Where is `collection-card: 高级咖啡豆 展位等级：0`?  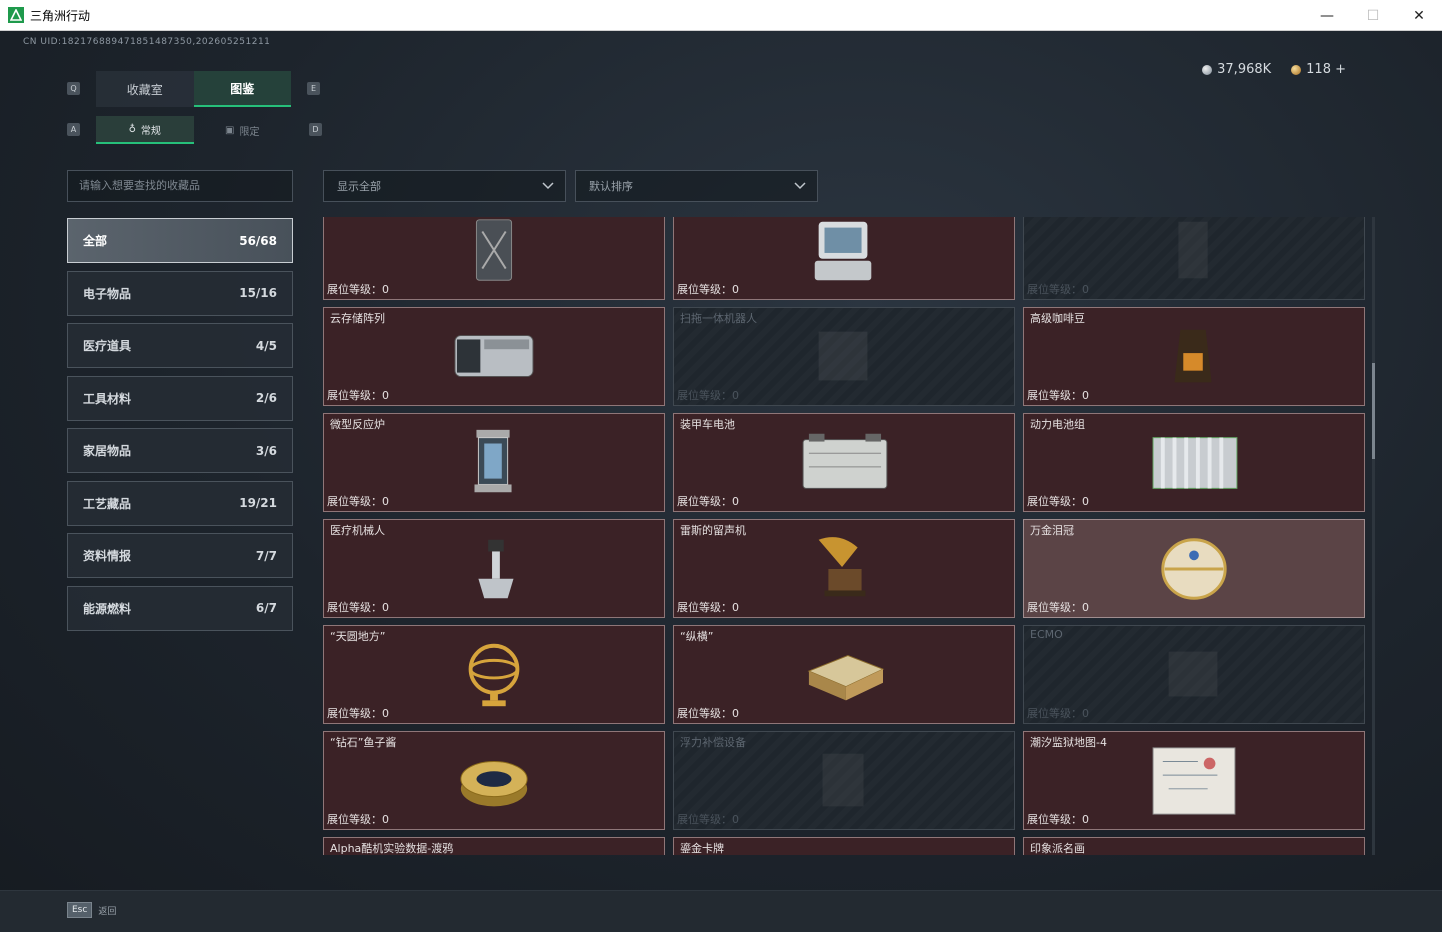 collection-card: 高级咖啡豆 展位等级：0 is located at coordinates (1194, 356).